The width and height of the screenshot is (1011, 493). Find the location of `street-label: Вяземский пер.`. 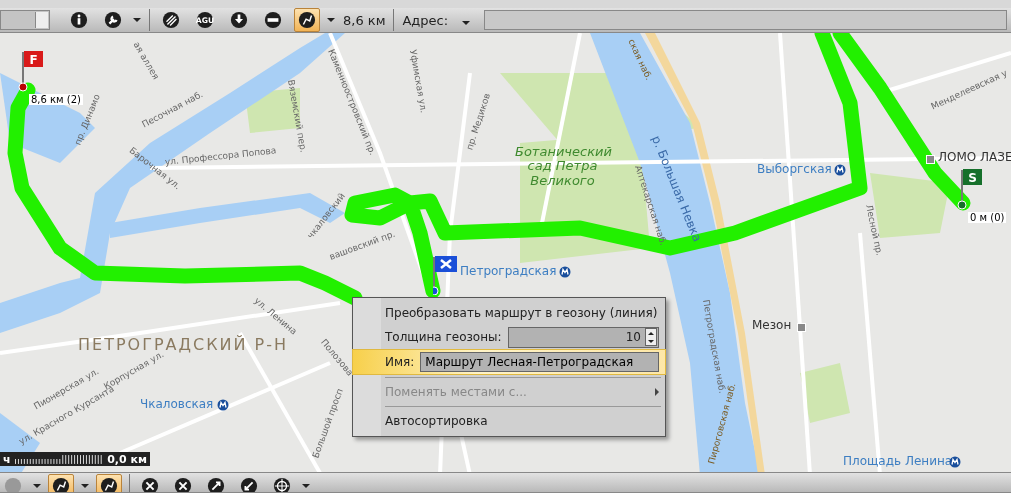

street-label: Вяземский пер. is located at coordinates (296, 116).